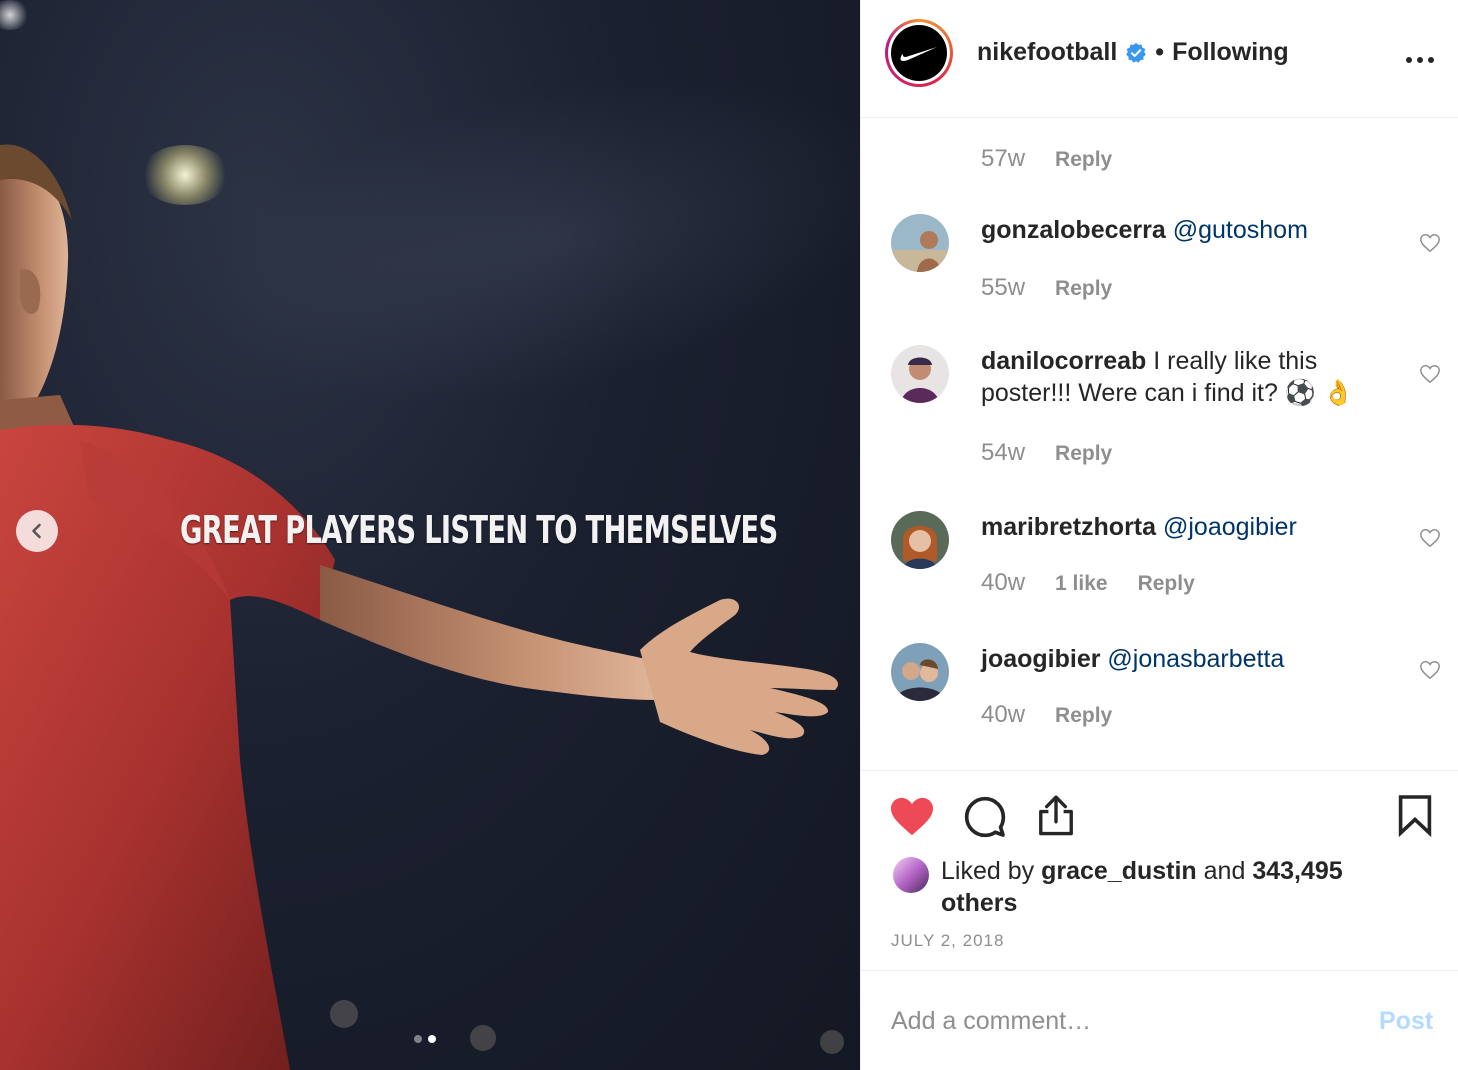  What do you see at coordinates (1230, 52) in the screenshot?
I see `follow-status-button: Following` at bounding box center [1230, 52].